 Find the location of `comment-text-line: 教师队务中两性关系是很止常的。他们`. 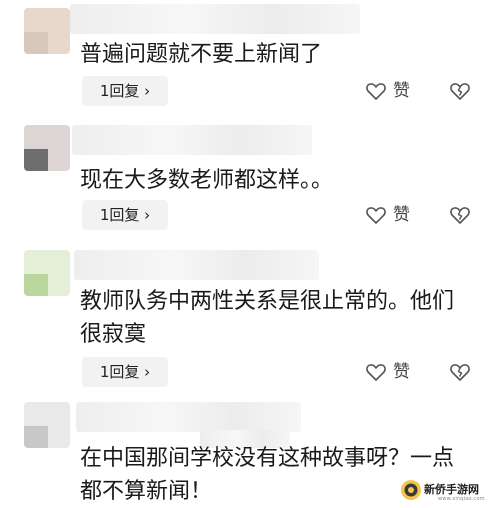

comment-text-line: 教师队务中两性关系是很止常的。他们 is located at coordinates (267, 301).